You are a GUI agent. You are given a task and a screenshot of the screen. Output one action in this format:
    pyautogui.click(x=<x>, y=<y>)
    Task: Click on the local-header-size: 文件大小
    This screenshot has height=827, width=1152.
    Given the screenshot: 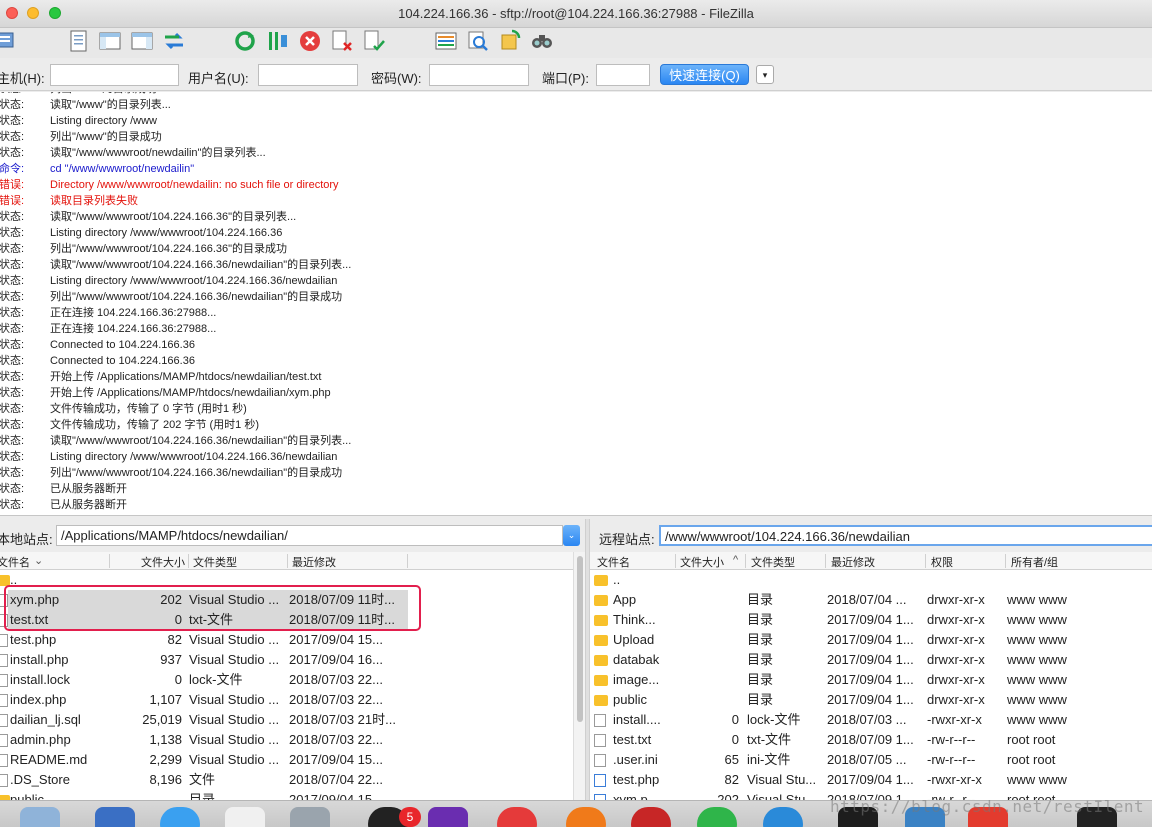 What is the action you would take?
    pyautogui.click(x=163, y=562)
    